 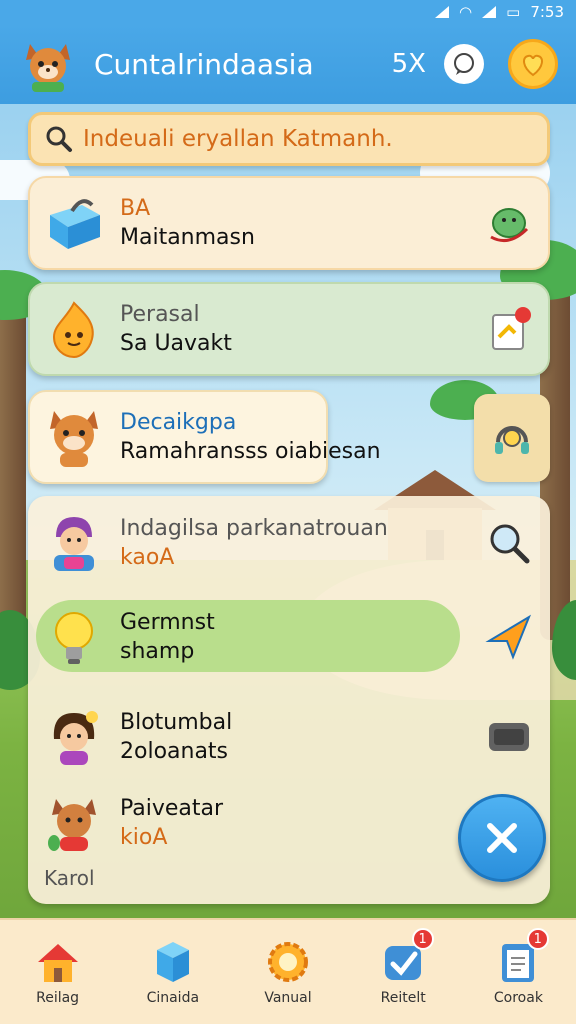 I want to click on close-icon, so click(x=502, y=838).